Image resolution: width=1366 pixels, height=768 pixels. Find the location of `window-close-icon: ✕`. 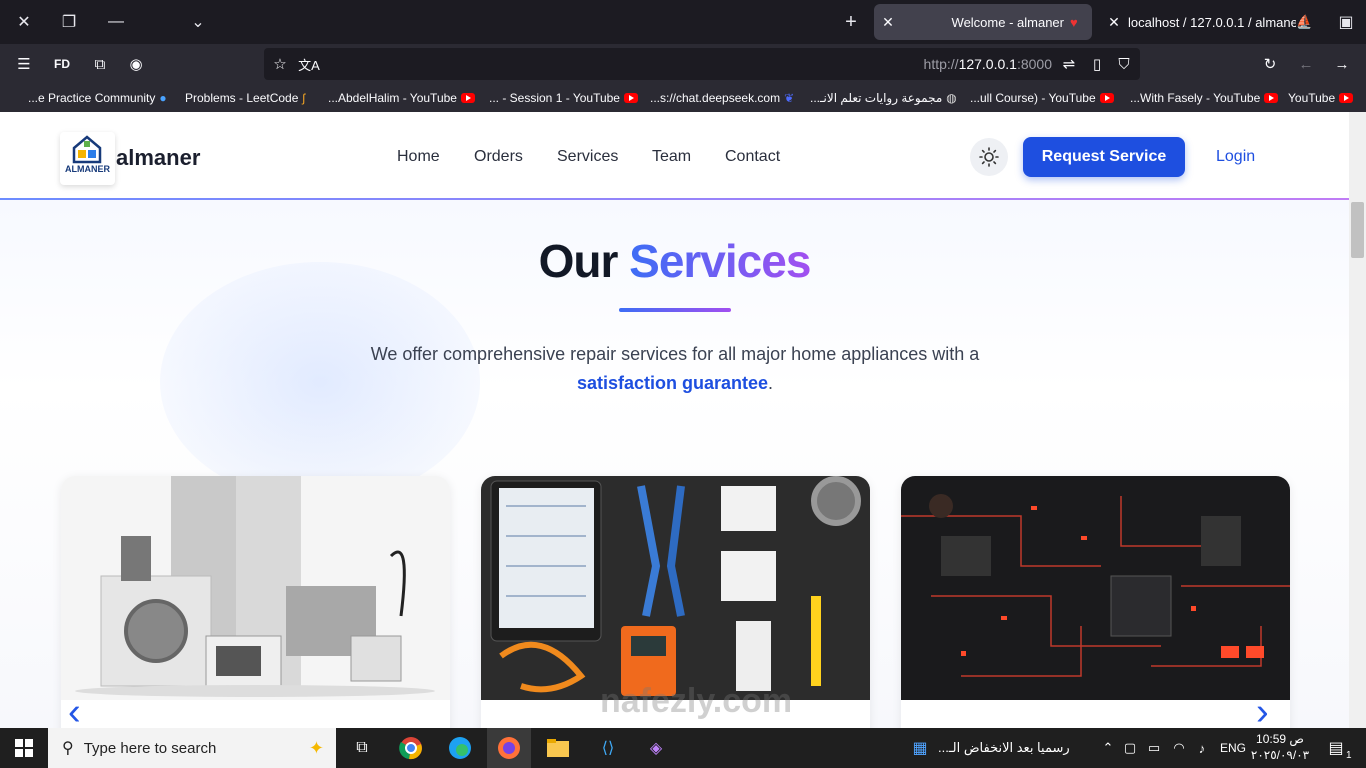

window-close-icon: ✕ is located at coordinates (24, 22).